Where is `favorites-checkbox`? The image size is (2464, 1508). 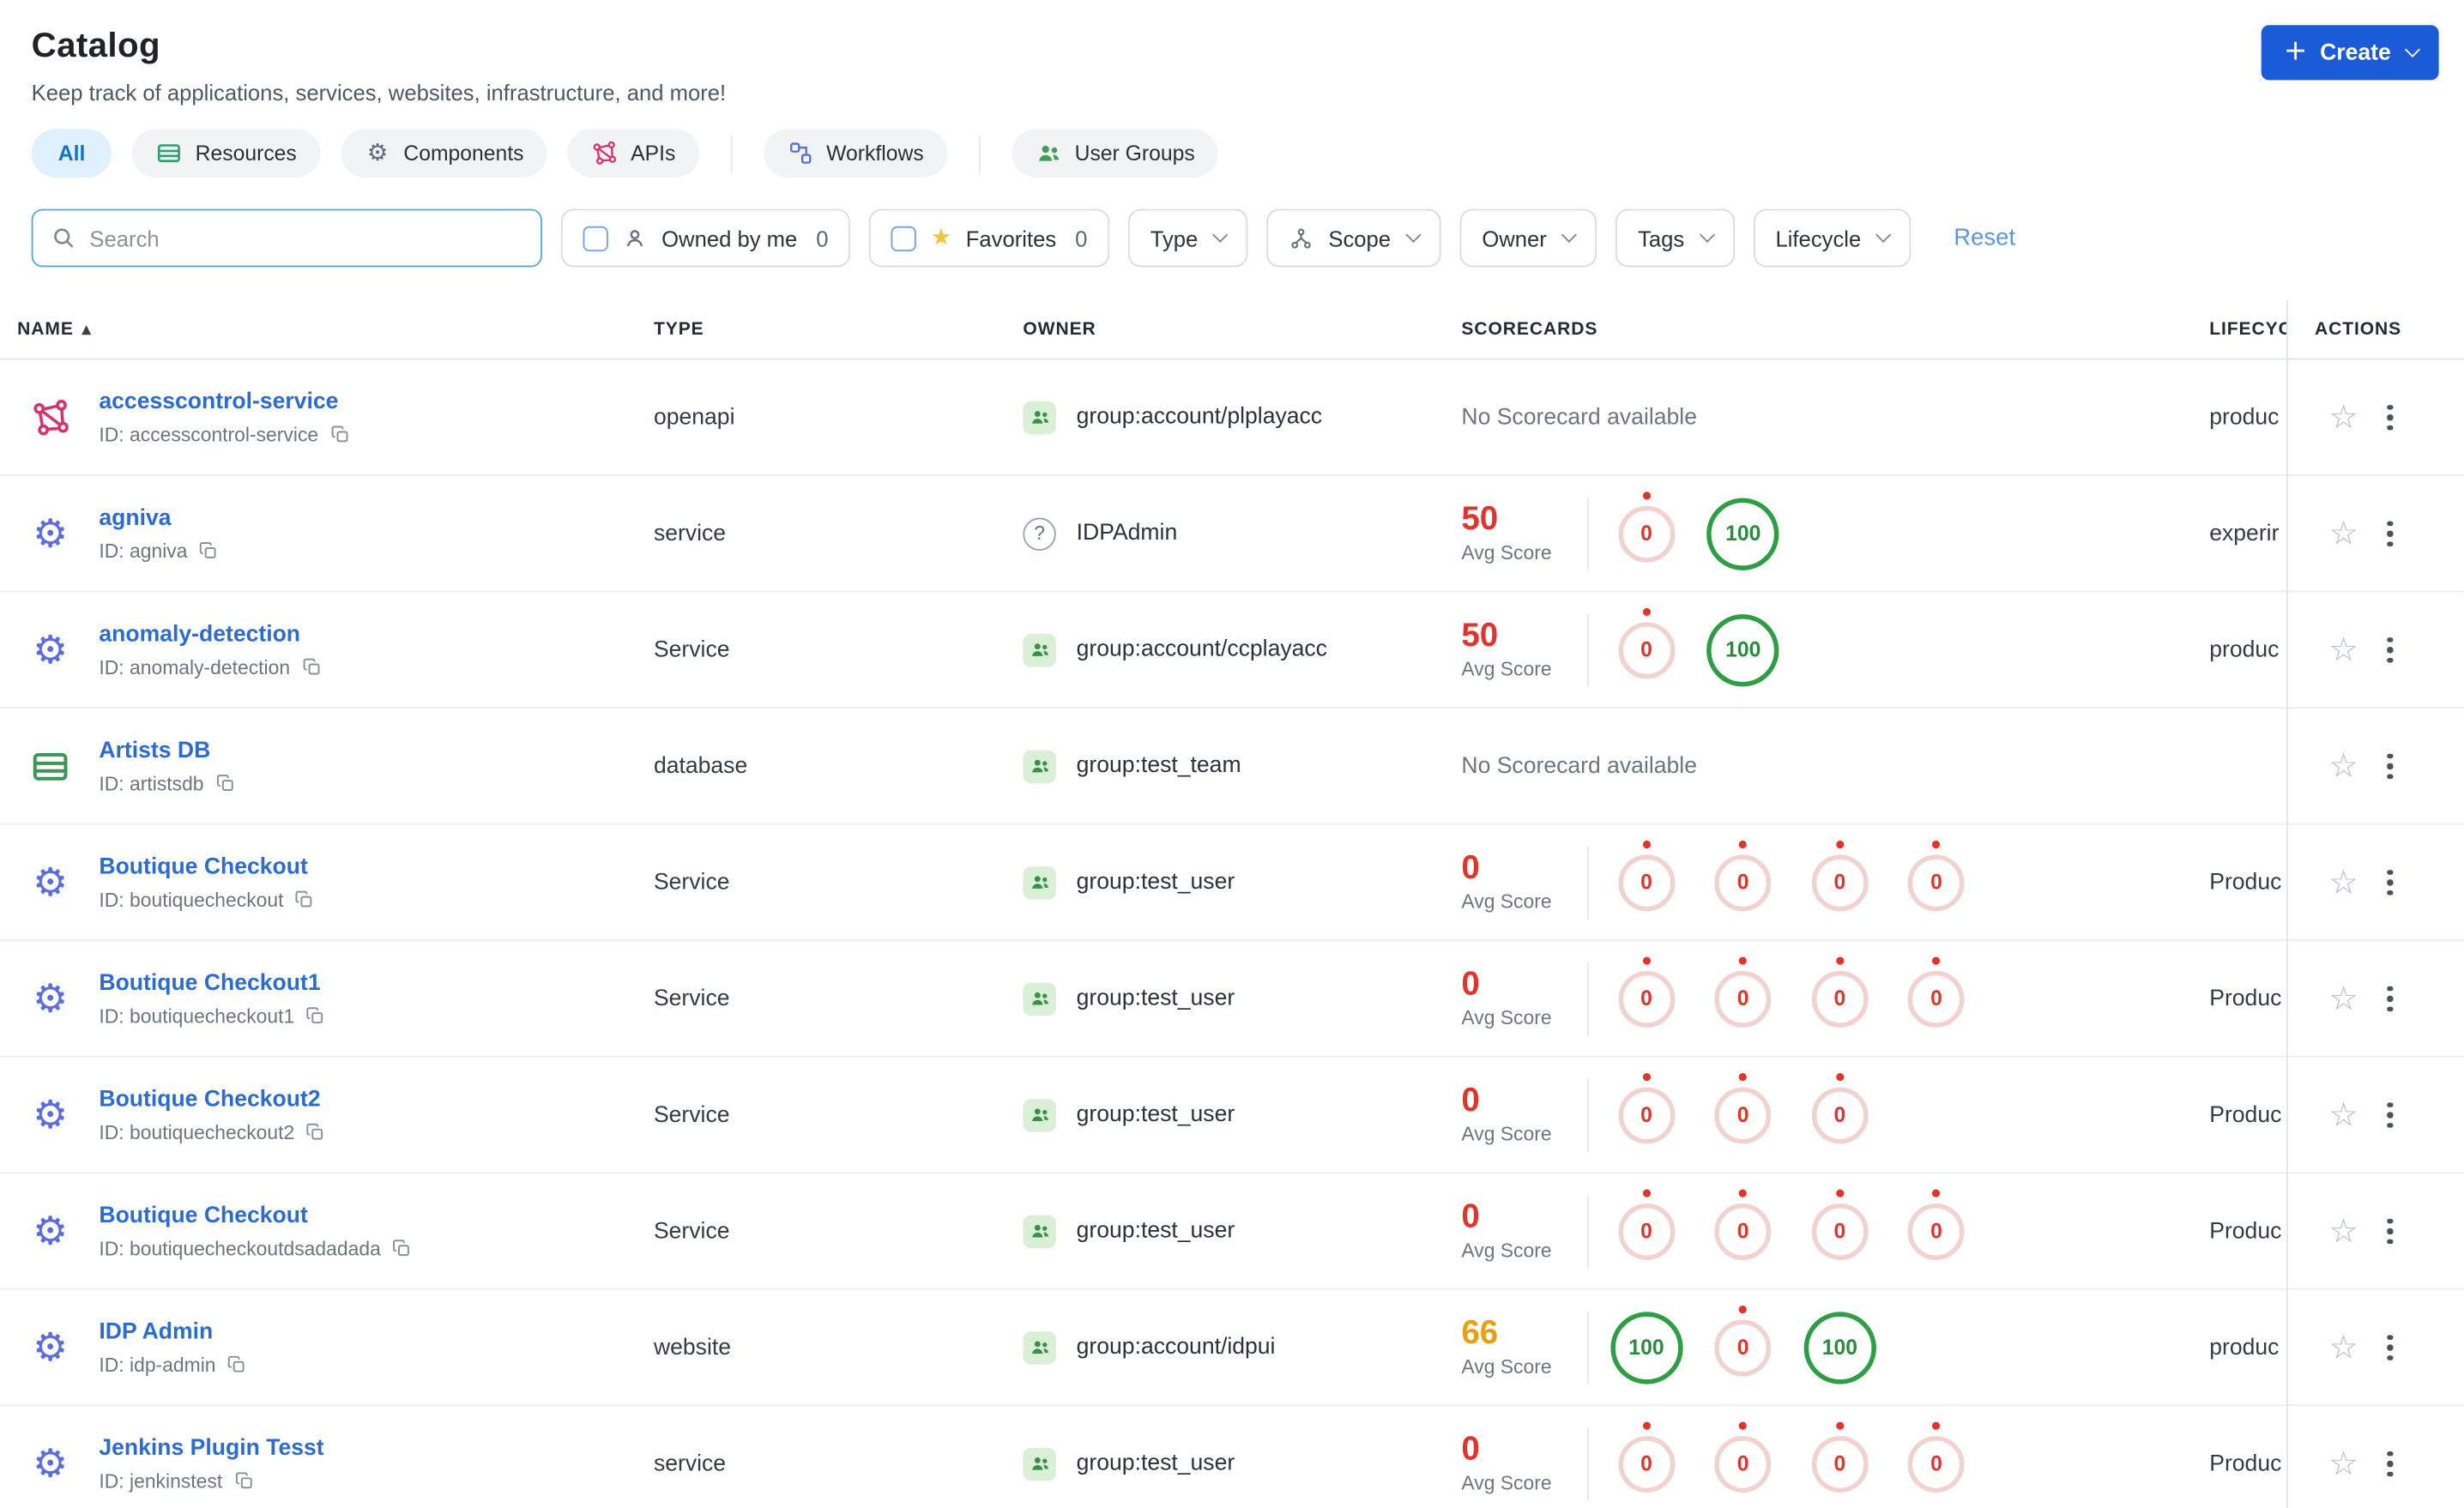 favorites-checkbox is located at coordinates (904, 238).